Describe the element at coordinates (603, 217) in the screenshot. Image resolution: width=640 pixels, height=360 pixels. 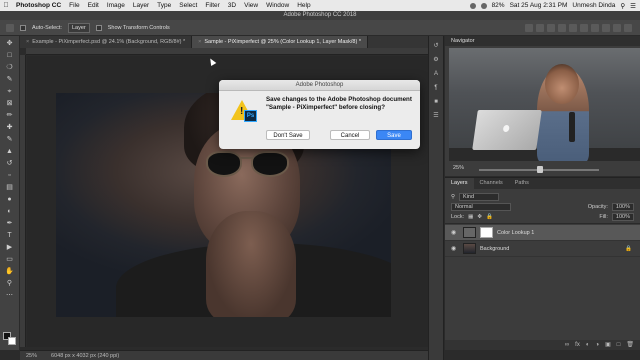
I see `fill-label: Fill:` at that location.